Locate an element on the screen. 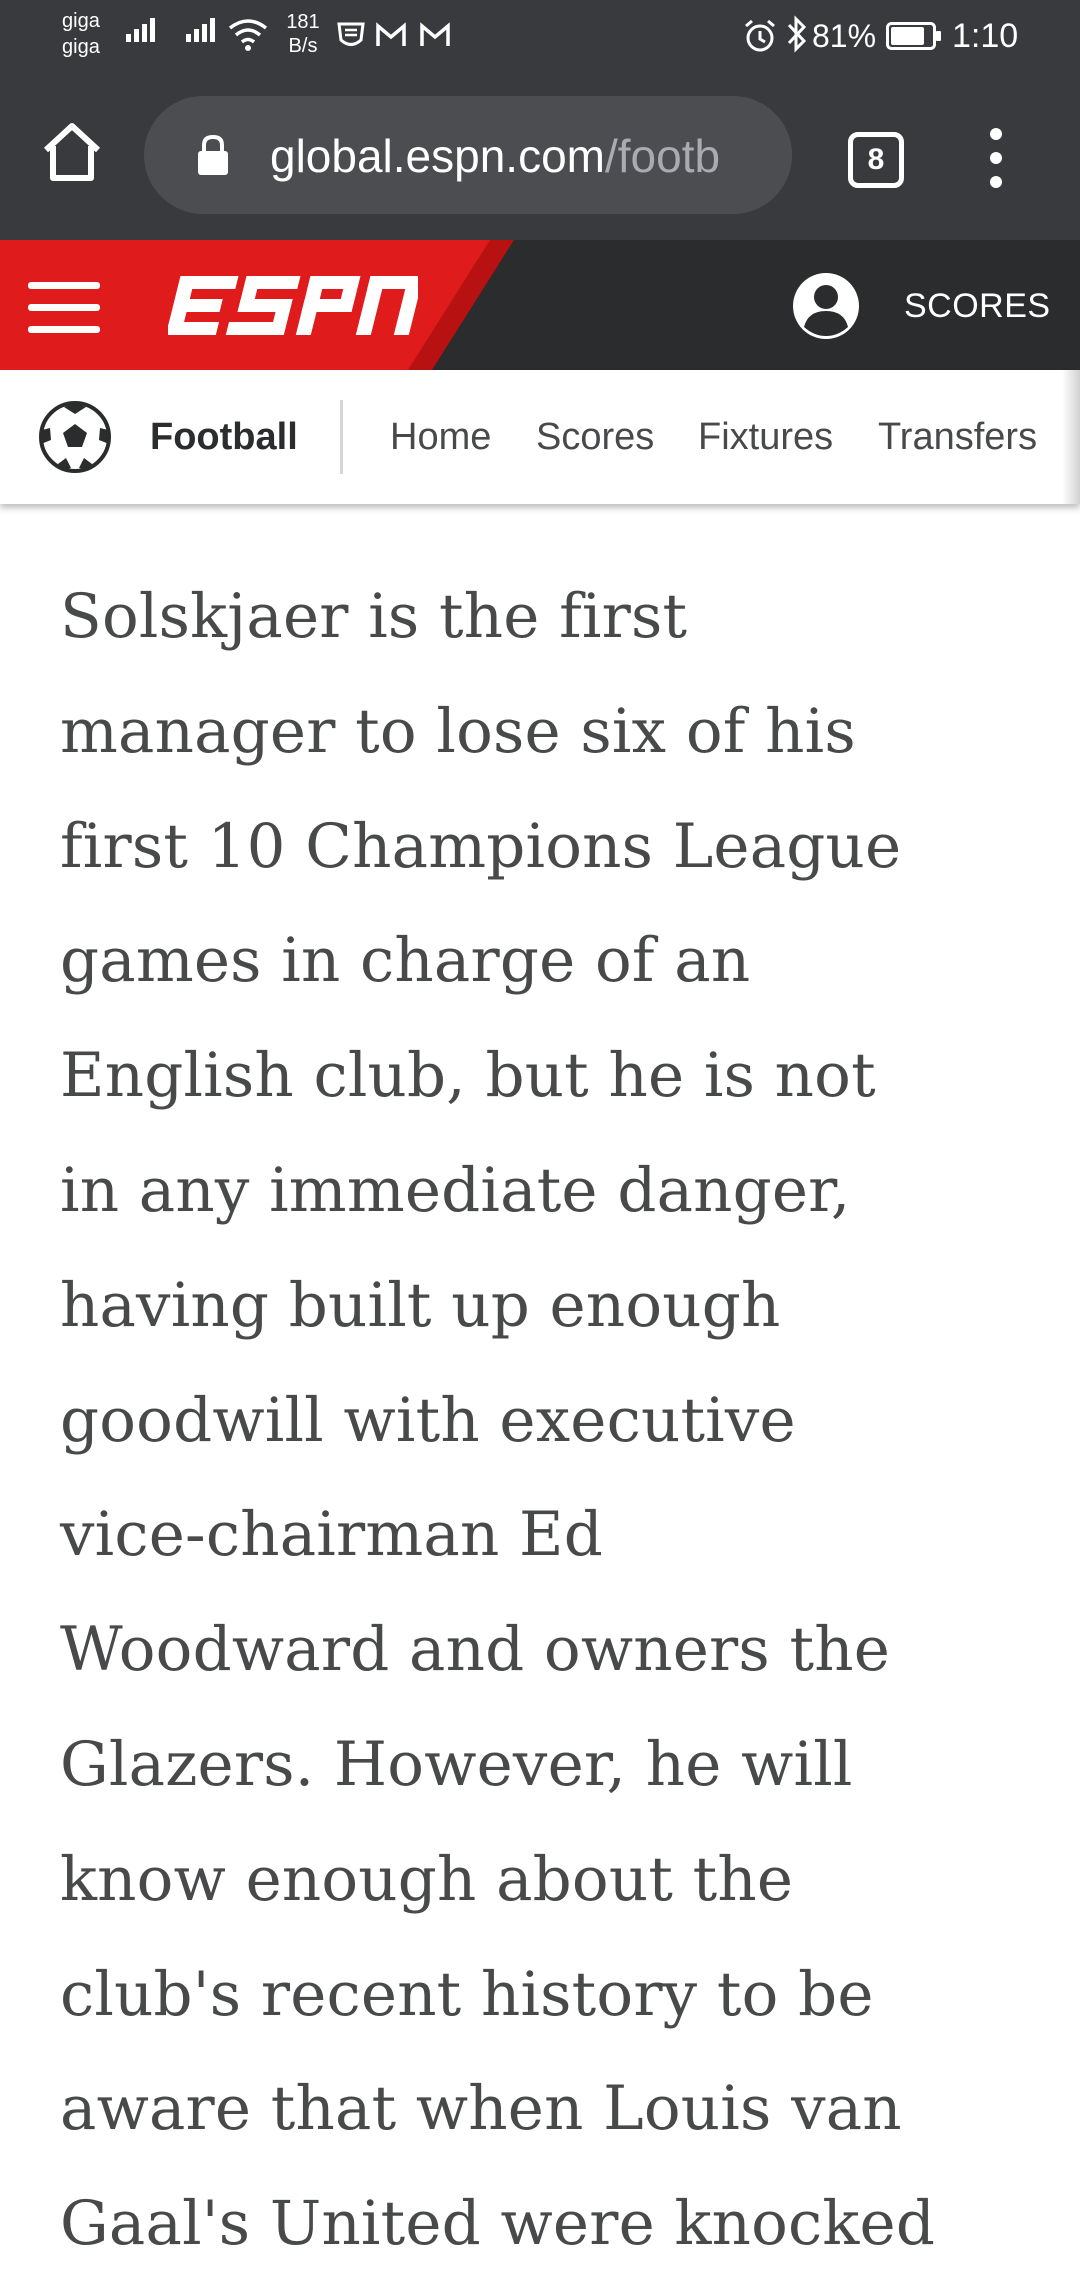  sport-title: Football is located at coordinates (224, 437).